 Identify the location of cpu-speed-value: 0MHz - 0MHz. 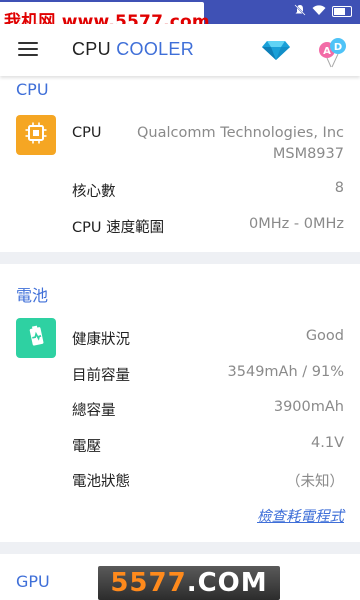
(296, 224).